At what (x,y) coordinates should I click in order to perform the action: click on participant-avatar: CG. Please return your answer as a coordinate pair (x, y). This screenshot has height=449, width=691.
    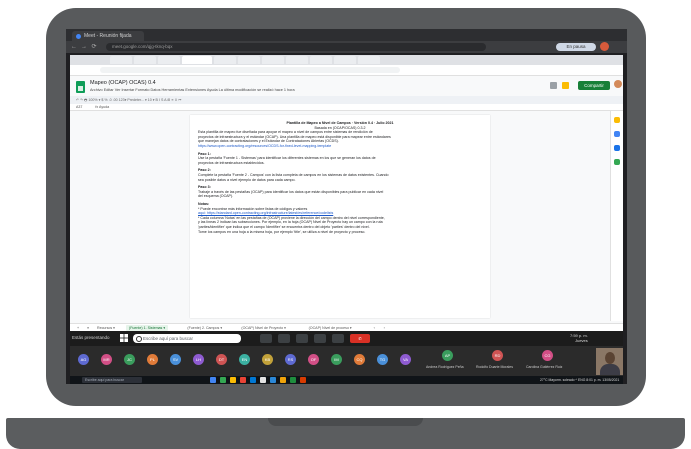
    Looking at the image, I should click on (547, 355).